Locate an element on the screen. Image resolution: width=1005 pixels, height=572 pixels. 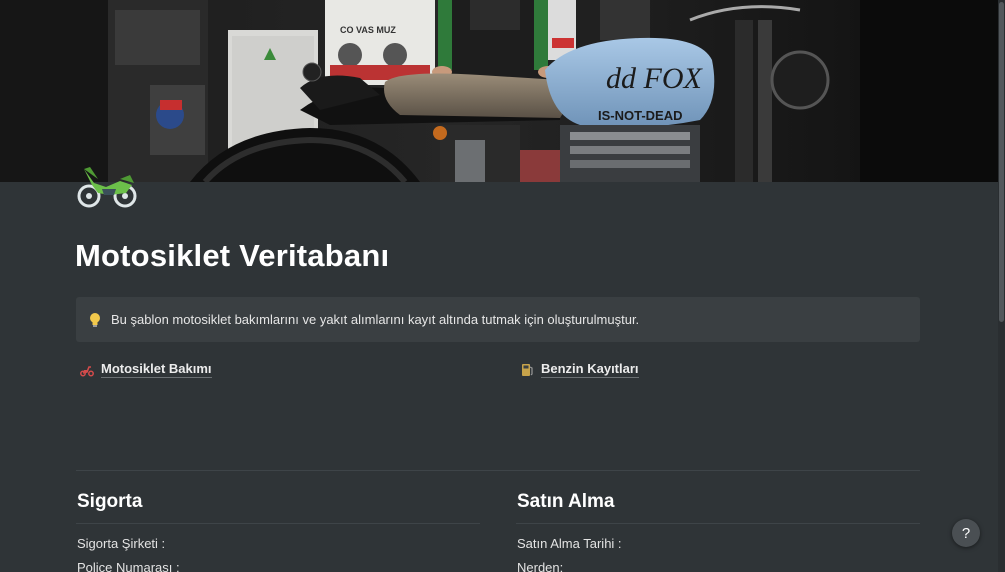
link-label: Motosiklet Bakımı is located at coordinates (156, 369).